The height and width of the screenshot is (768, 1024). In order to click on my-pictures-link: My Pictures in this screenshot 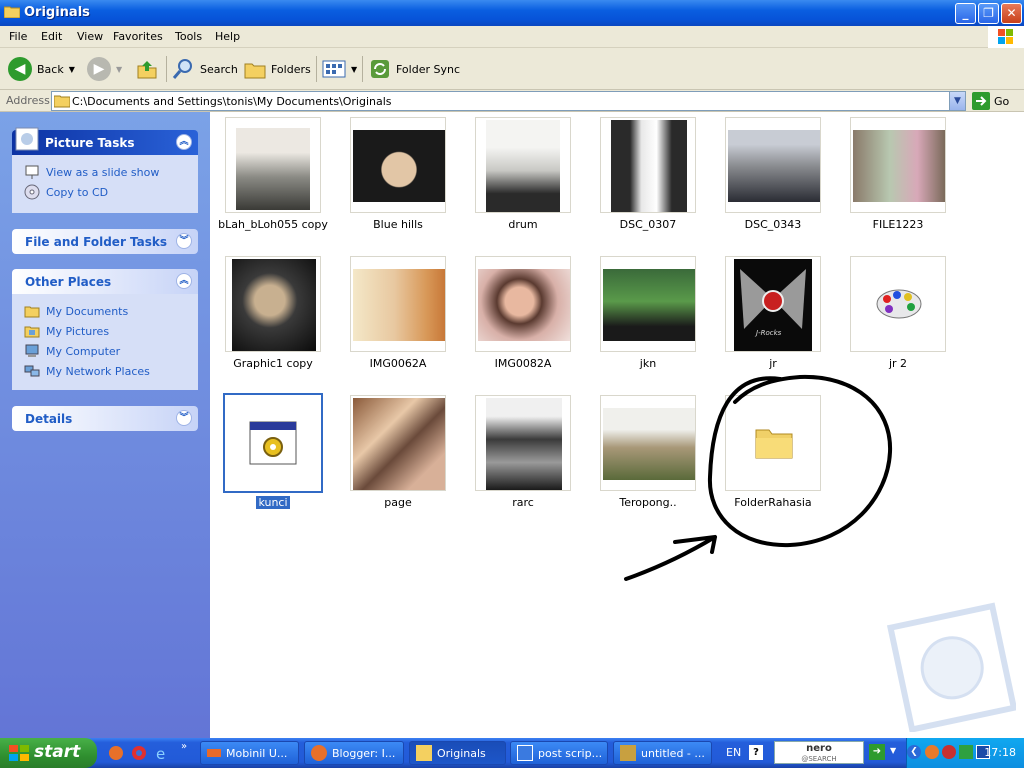, I will do `click(111, 331)`.